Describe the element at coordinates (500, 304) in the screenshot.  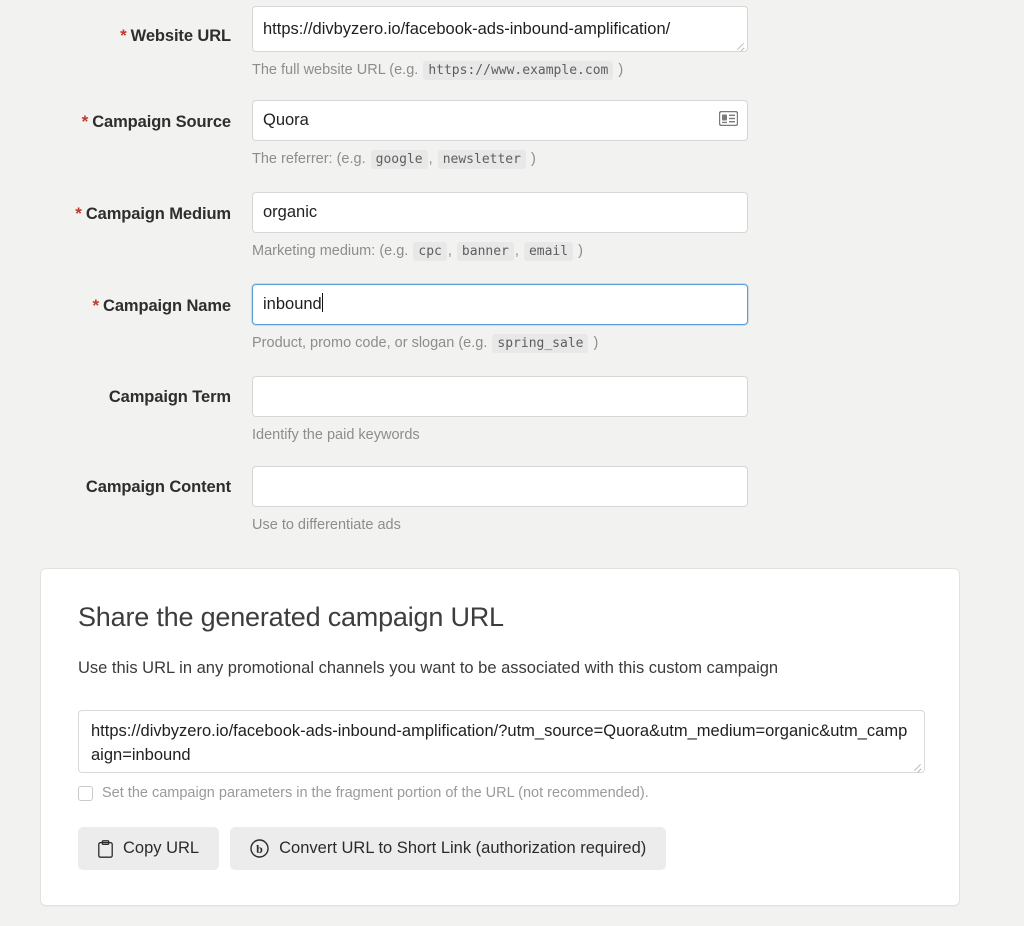
I see `campaign-name-input: inbound` at that location.